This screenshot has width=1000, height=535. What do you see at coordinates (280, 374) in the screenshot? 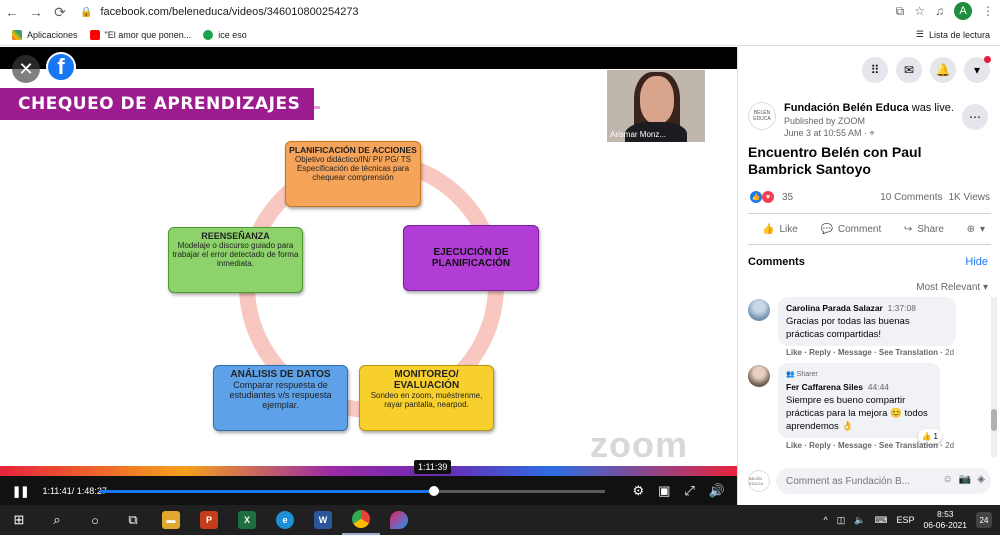
I see `anal-title: ANÁLISIS DE DATOS` at bounding box center [280, 374].